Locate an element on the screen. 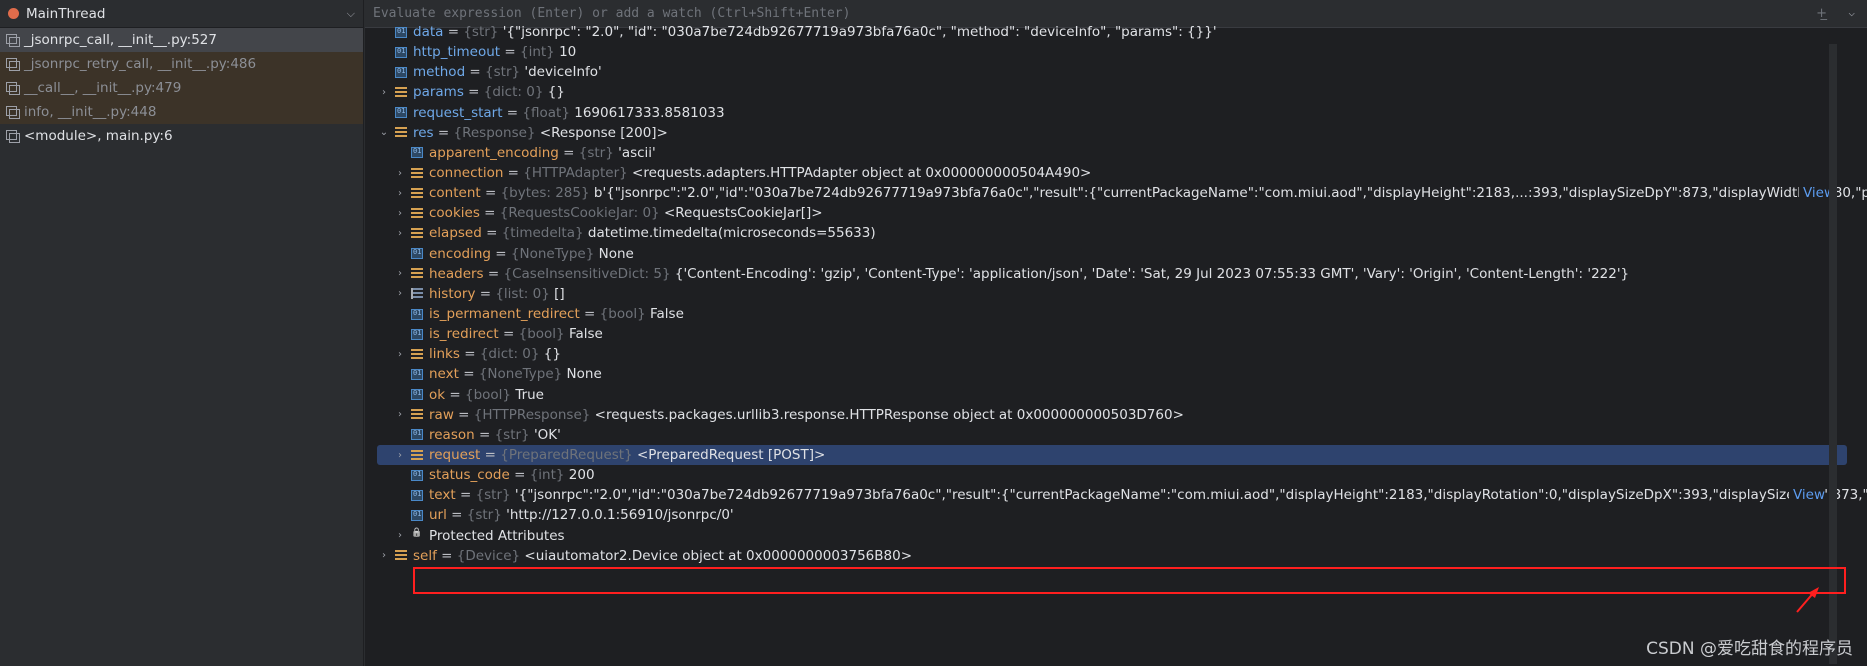 The image size is (1867, 666). variable-name: res is located at coordinates (423, 132).